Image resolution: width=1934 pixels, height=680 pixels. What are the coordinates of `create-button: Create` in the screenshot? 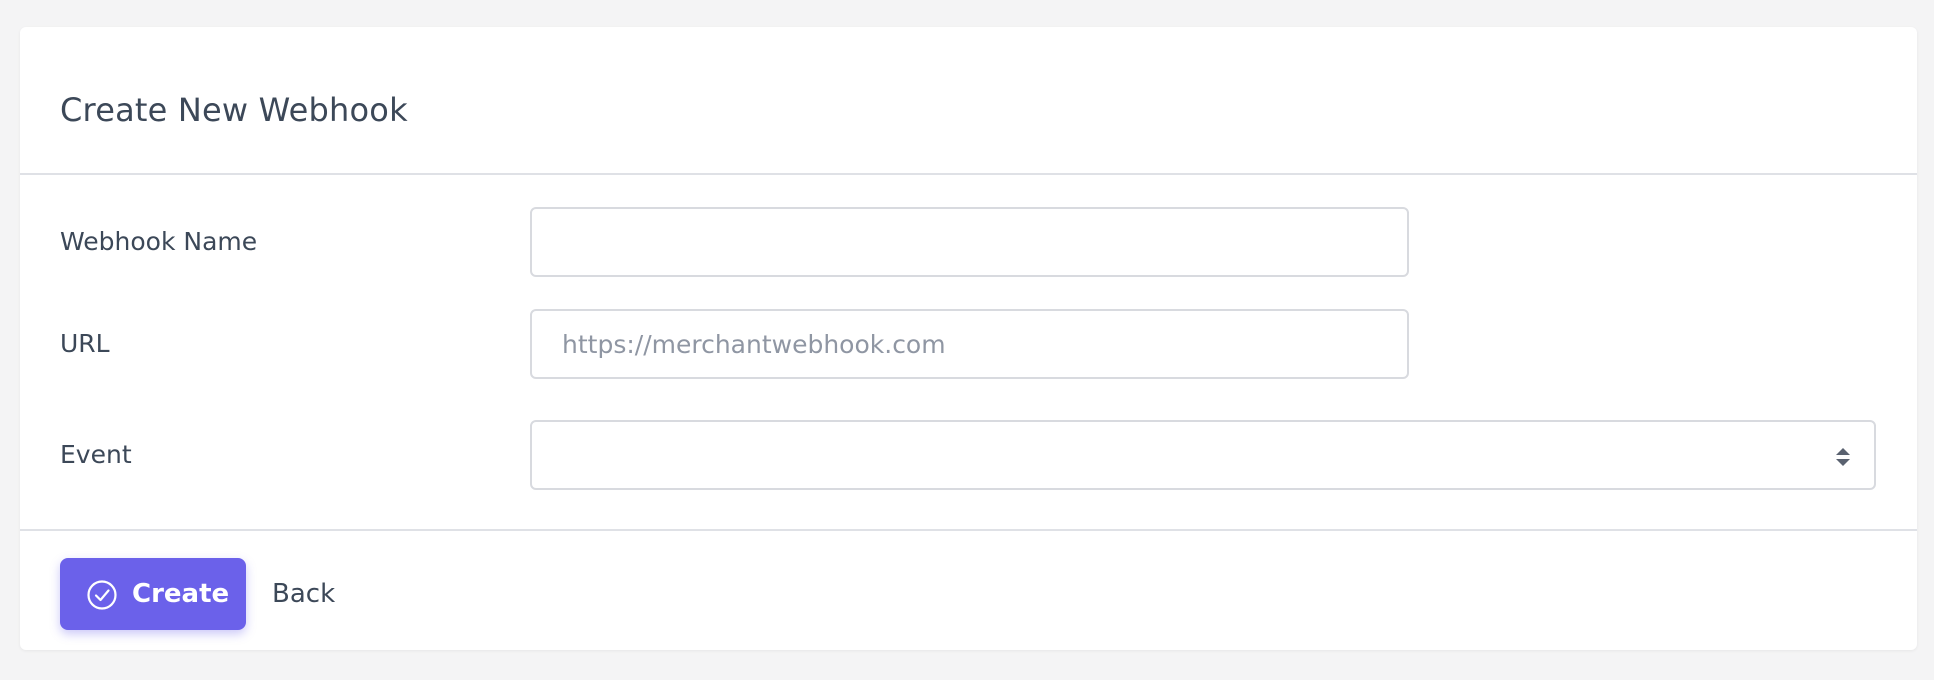 It's located at (153, 594).